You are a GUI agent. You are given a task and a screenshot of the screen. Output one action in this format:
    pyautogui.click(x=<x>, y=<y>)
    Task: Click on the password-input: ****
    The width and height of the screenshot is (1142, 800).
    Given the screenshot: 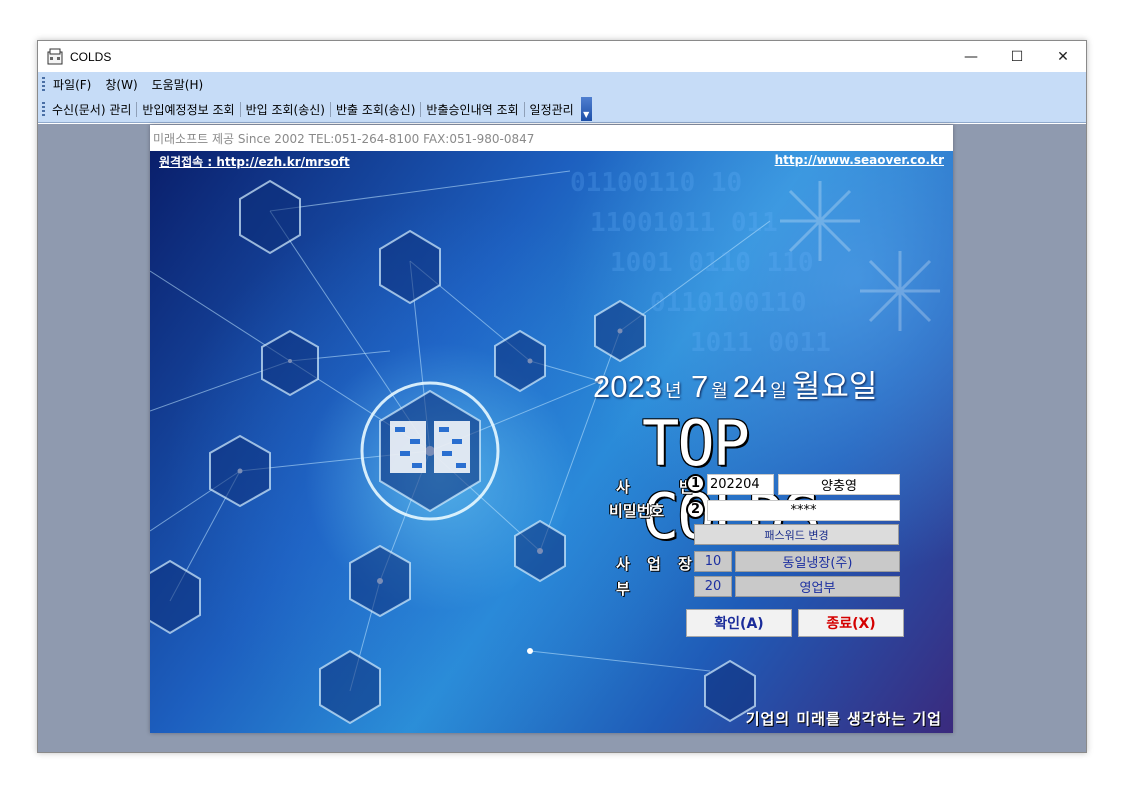 What is the action you would take?
    pyautogui.click(x=803, y=510)
    